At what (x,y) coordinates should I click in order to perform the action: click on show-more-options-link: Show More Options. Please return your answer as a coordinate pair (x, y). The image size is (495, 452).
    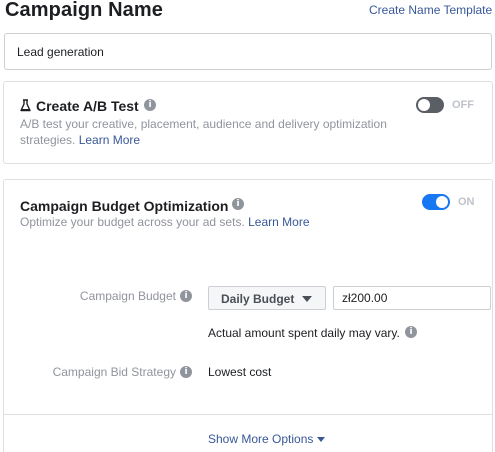
    Looking at the image, I should click on (267, 439).